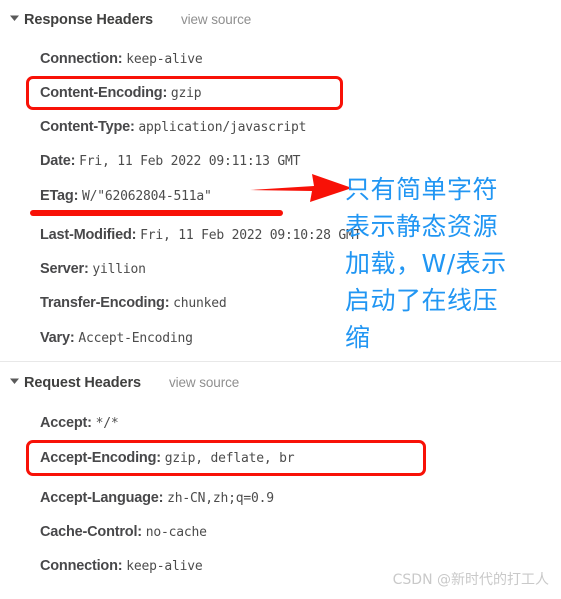 This screenshot has width=561, height=599. I want to click on header-row-content-encoding-response: Content-Encoding: gzip, so click(121, 93).